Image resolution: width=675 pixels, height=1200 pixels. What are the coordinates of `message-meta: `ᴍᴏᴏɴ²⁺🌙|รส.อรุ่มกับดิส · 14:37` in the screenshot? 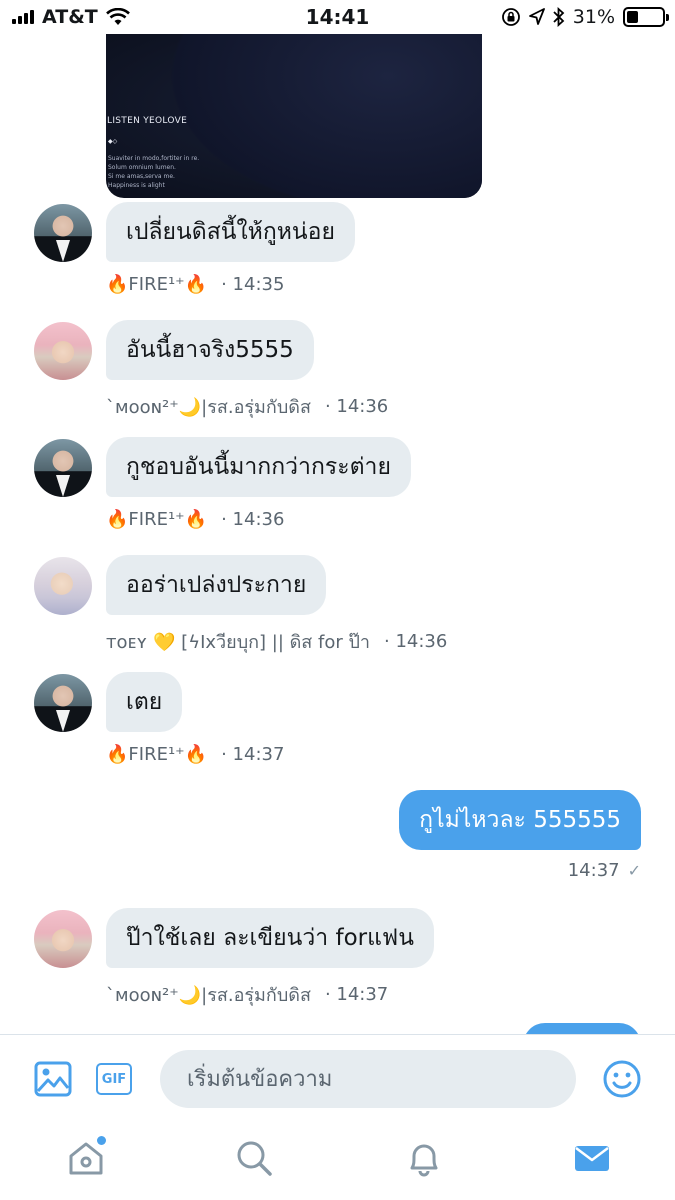 It's located at (247, 994).